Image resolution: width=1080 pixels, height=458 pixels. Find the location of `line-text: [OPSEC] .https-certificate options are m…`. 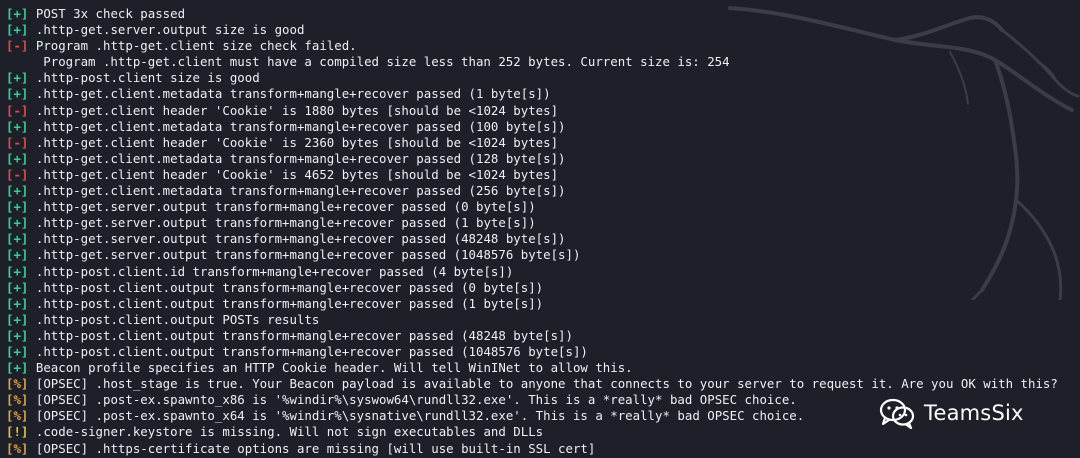

line-text: [OPSEC] .https-certificate options are m… is located at coordinates (315, 448).